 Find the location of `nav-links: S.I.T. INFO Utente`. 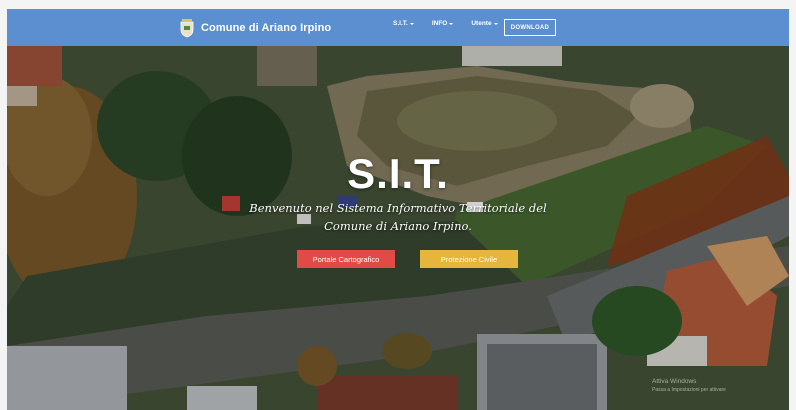

nav-links: S.I.T. INFO Utente is located at coordinates (454, 23).